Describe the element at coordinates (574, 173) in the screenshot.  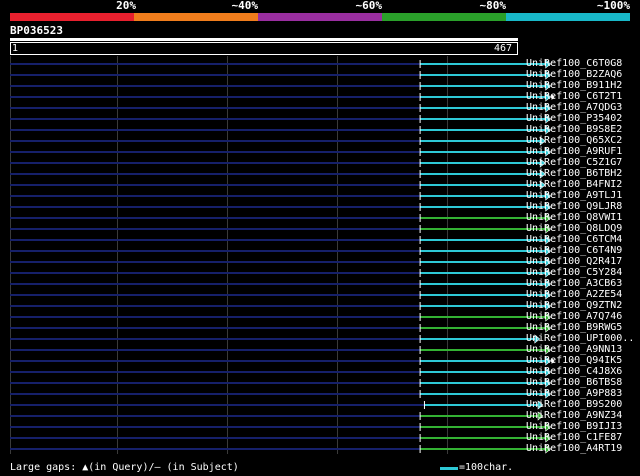
I see `hit-label: UniRef100_B6TBH2` at that location.